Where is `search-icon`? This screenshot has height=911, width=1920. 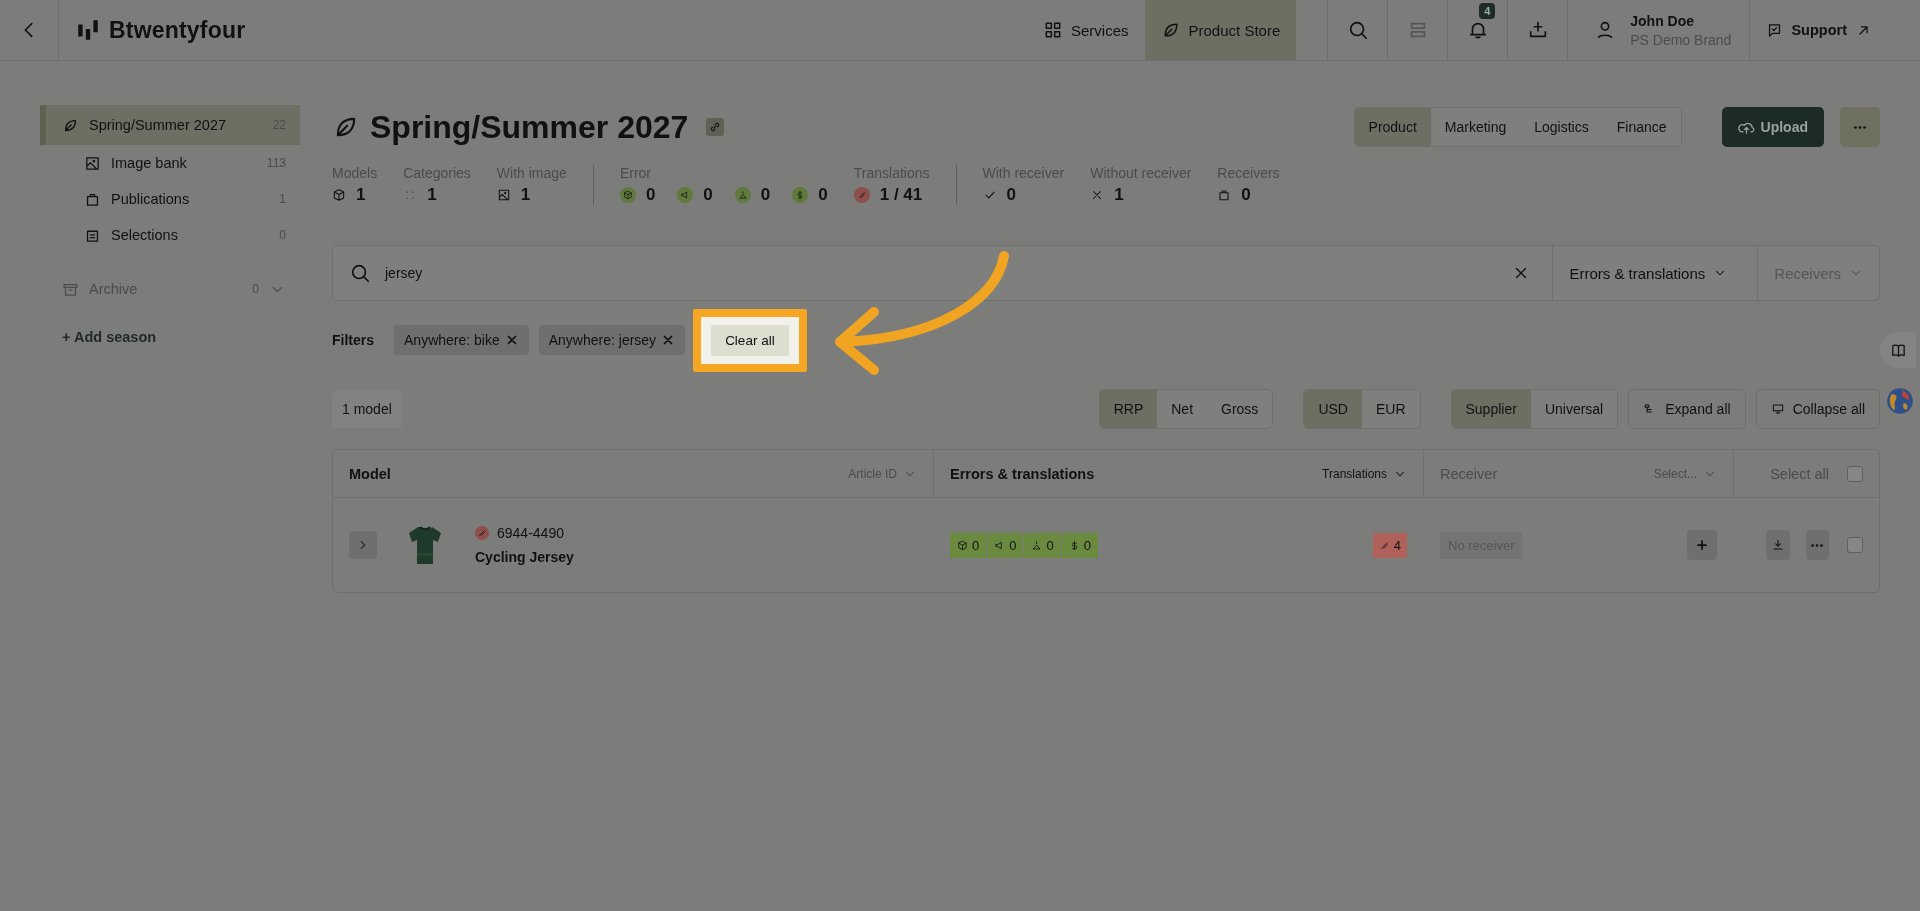 search-icon is located at coordinates (360, 273).